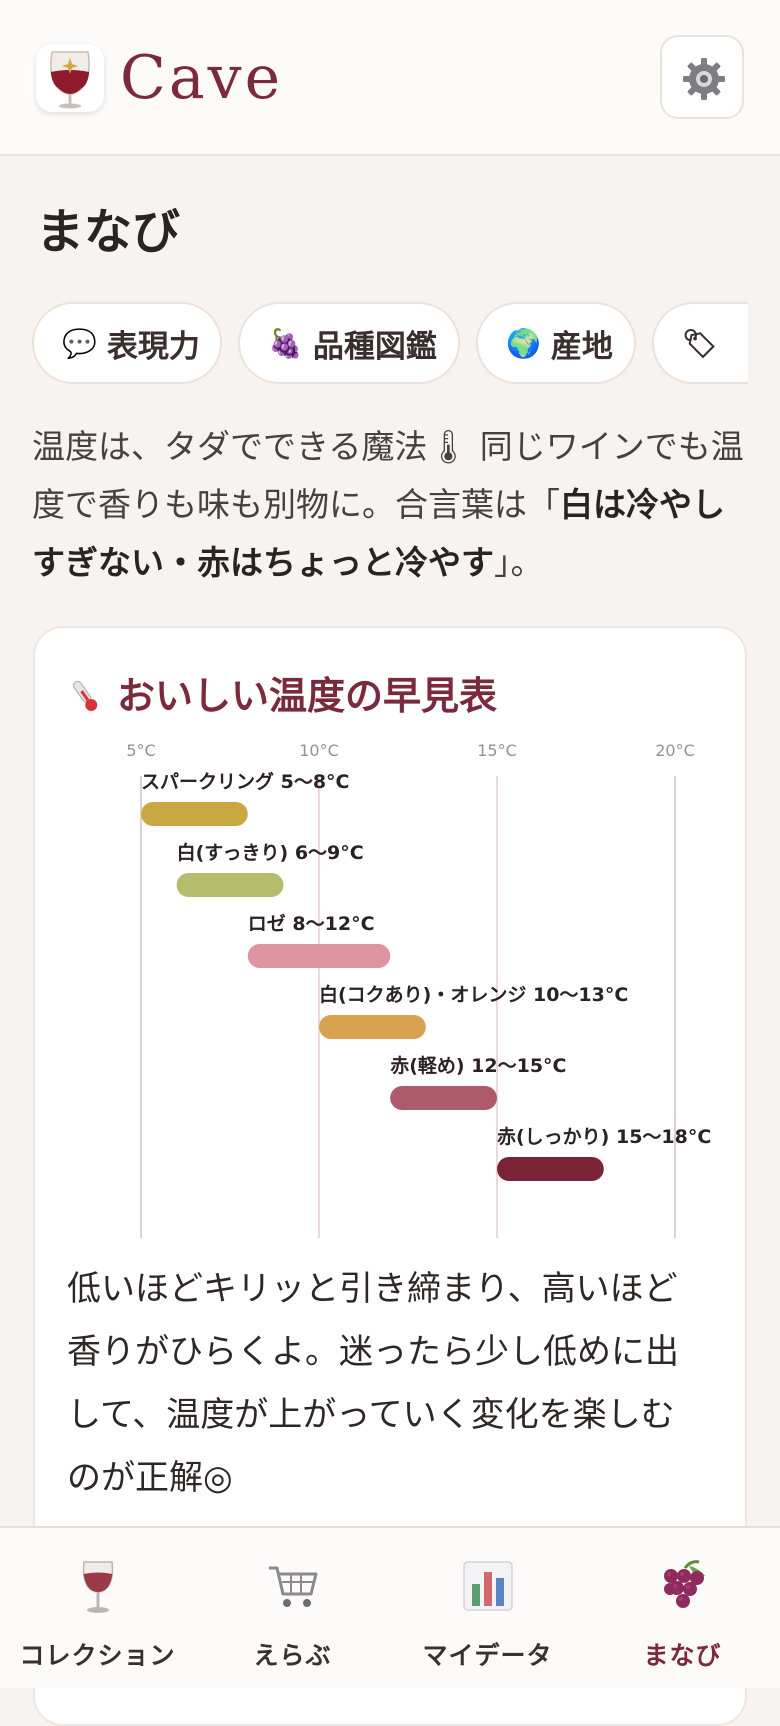  I want to click on bottom-nav: コレクション えらぶ マイデータ まなび, so click(390, 1607).